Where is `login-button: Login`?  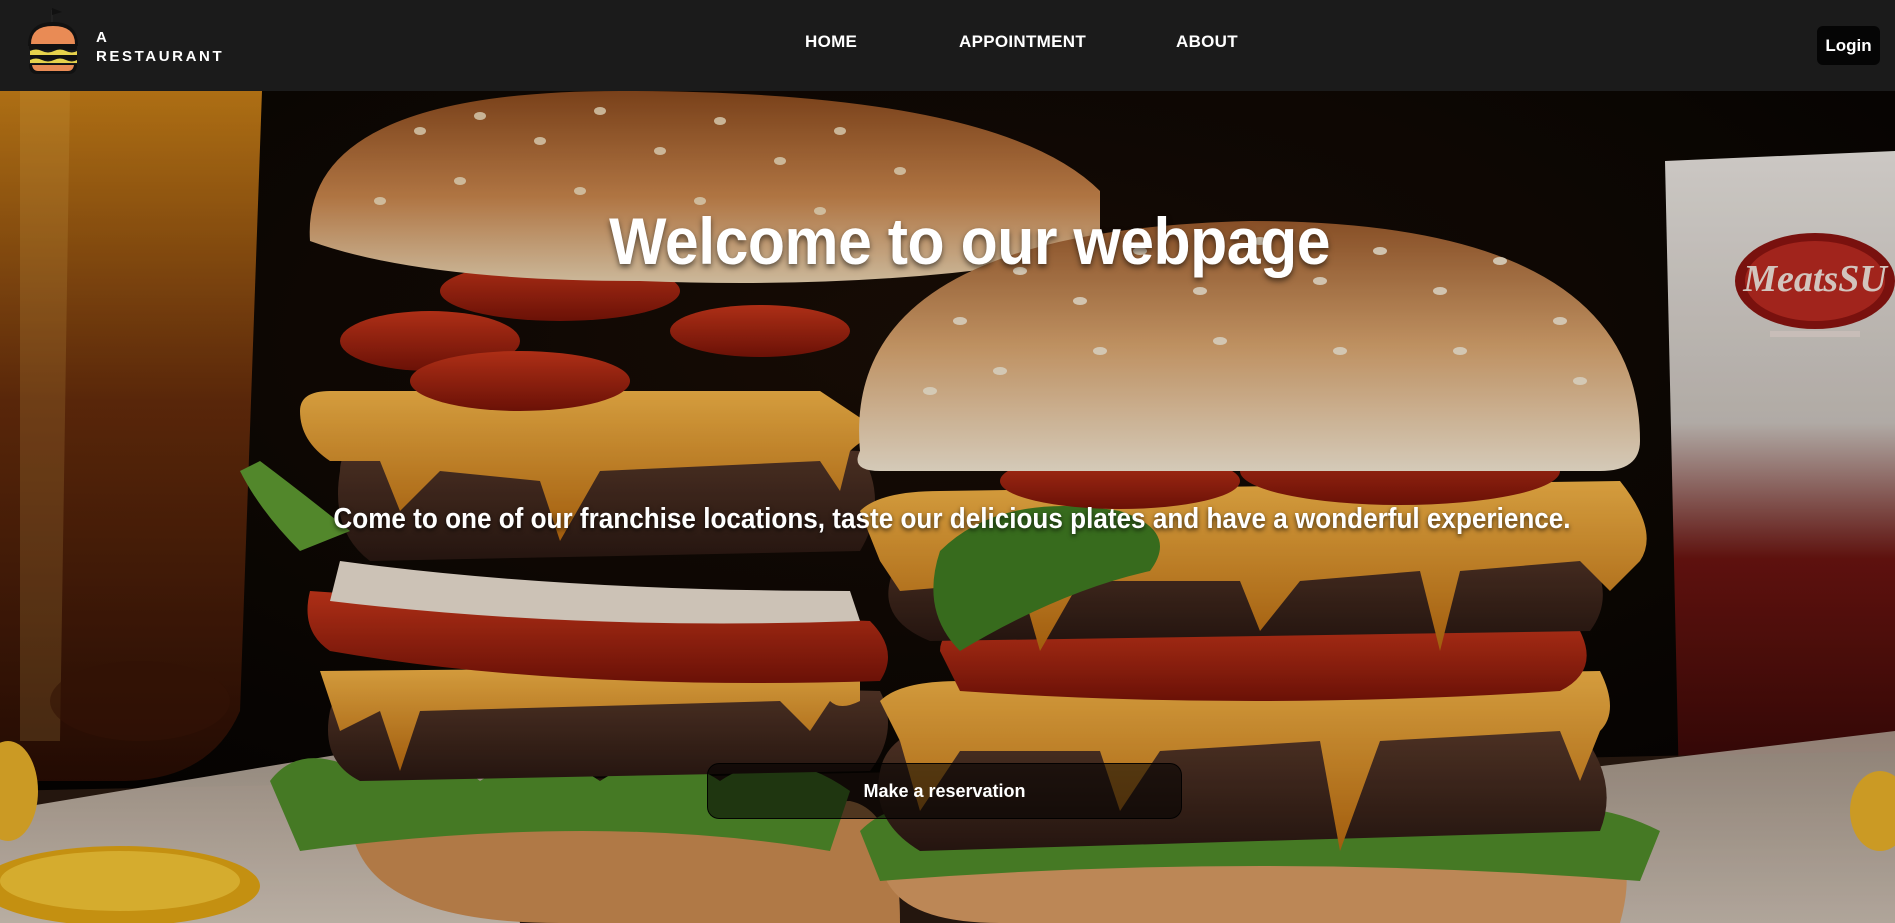
login-button: Login is located at coordinates (1848, 45).